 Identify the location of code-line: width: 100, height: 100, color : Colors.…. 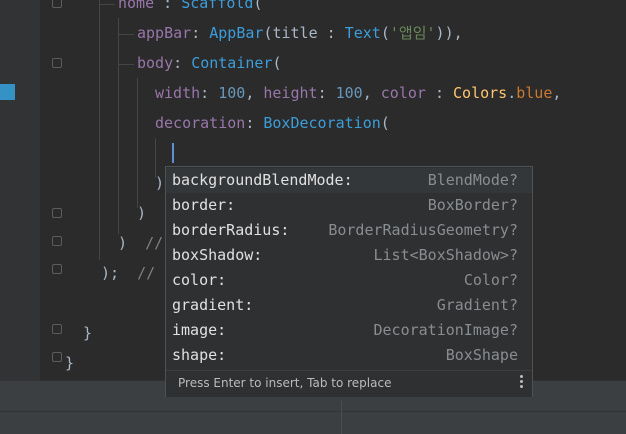
(358, 93).